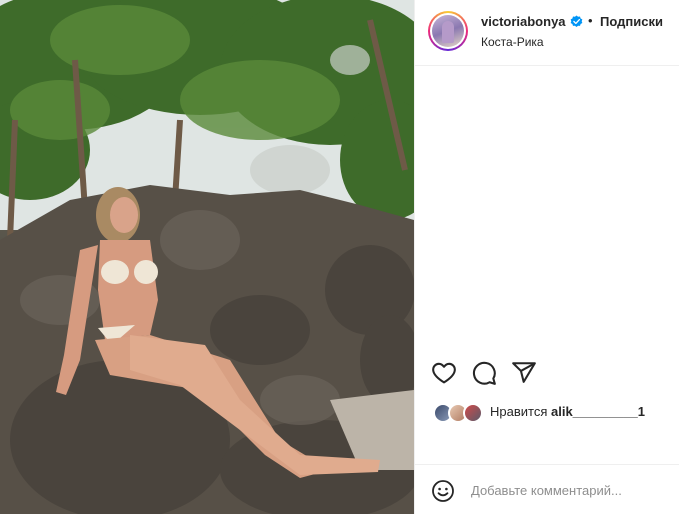 Image resolution: width=679 pixels, height=514 pixels. I want to click on post-actions, so click(547, 375).